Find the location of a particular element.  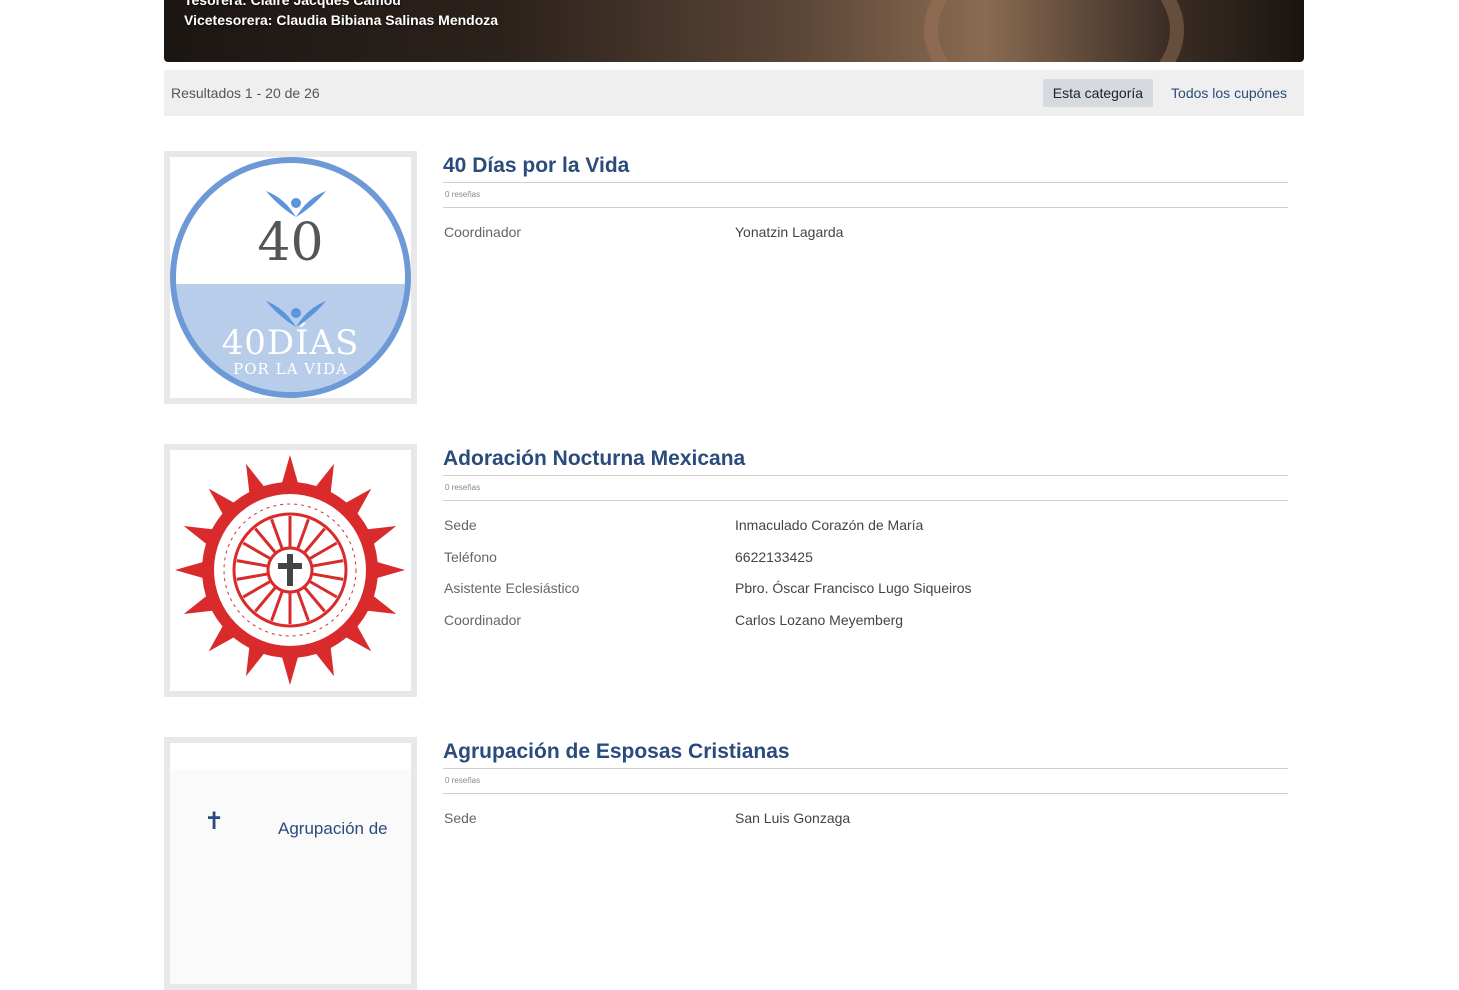

field-value: Carlos Lozano Meyemberg is located at coordinates (819, 619).